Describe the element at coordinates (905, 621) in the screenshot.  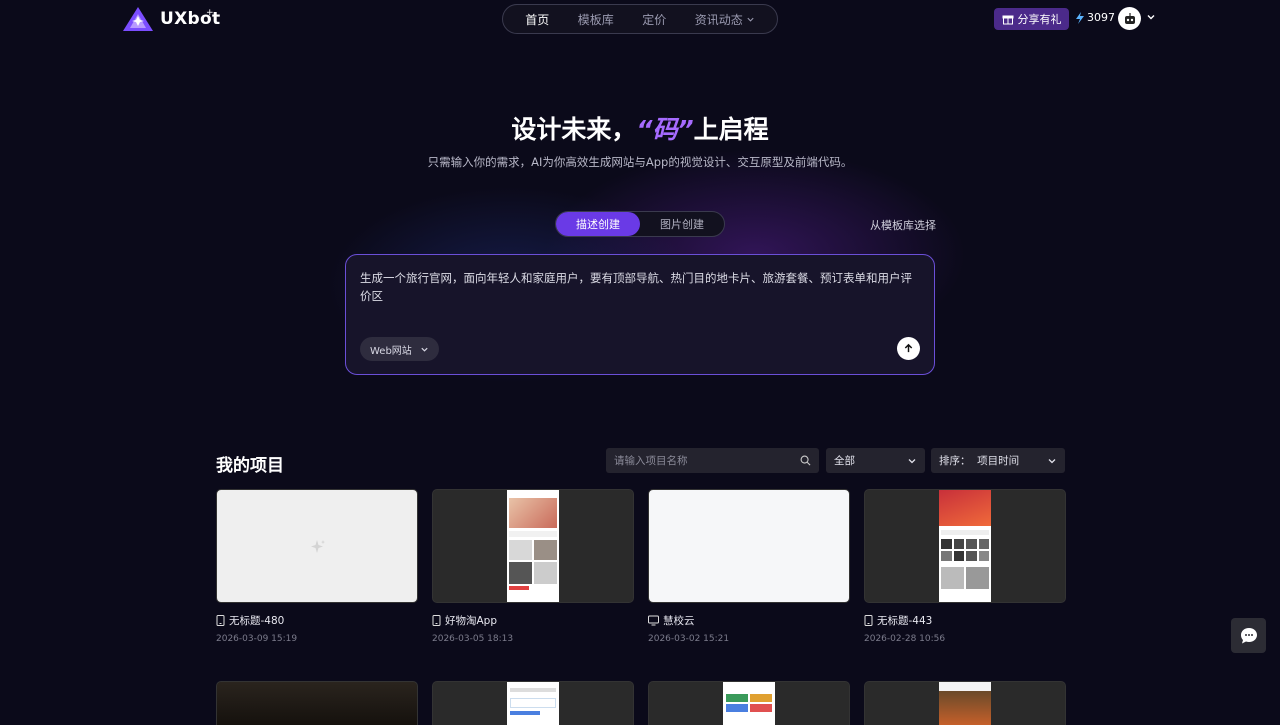
I see `project-name-label: 无标题-443` at that location.